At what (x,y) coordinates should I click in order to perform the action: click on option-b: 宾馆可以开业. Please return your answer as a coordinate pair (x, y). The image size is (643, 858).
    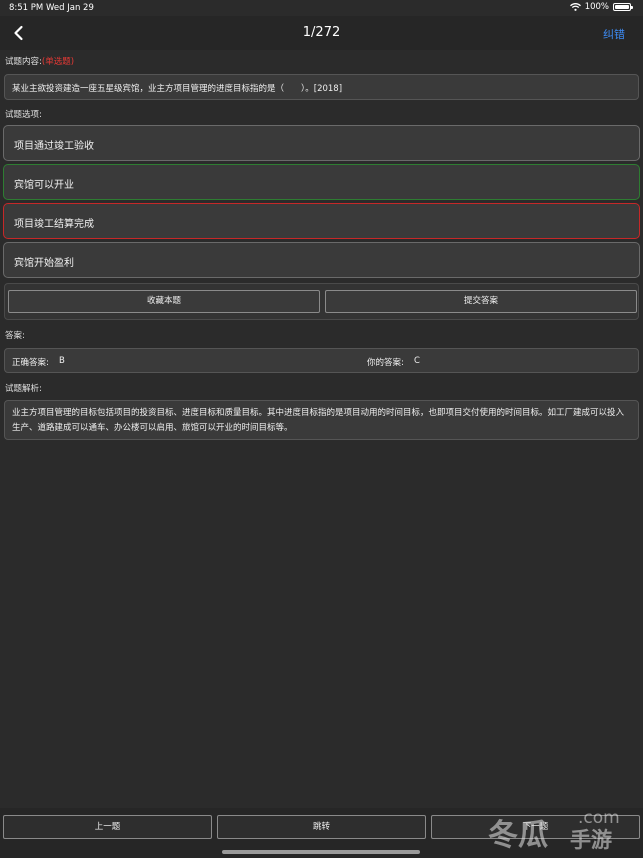
    Looking at the image, I should click on (321, 182).